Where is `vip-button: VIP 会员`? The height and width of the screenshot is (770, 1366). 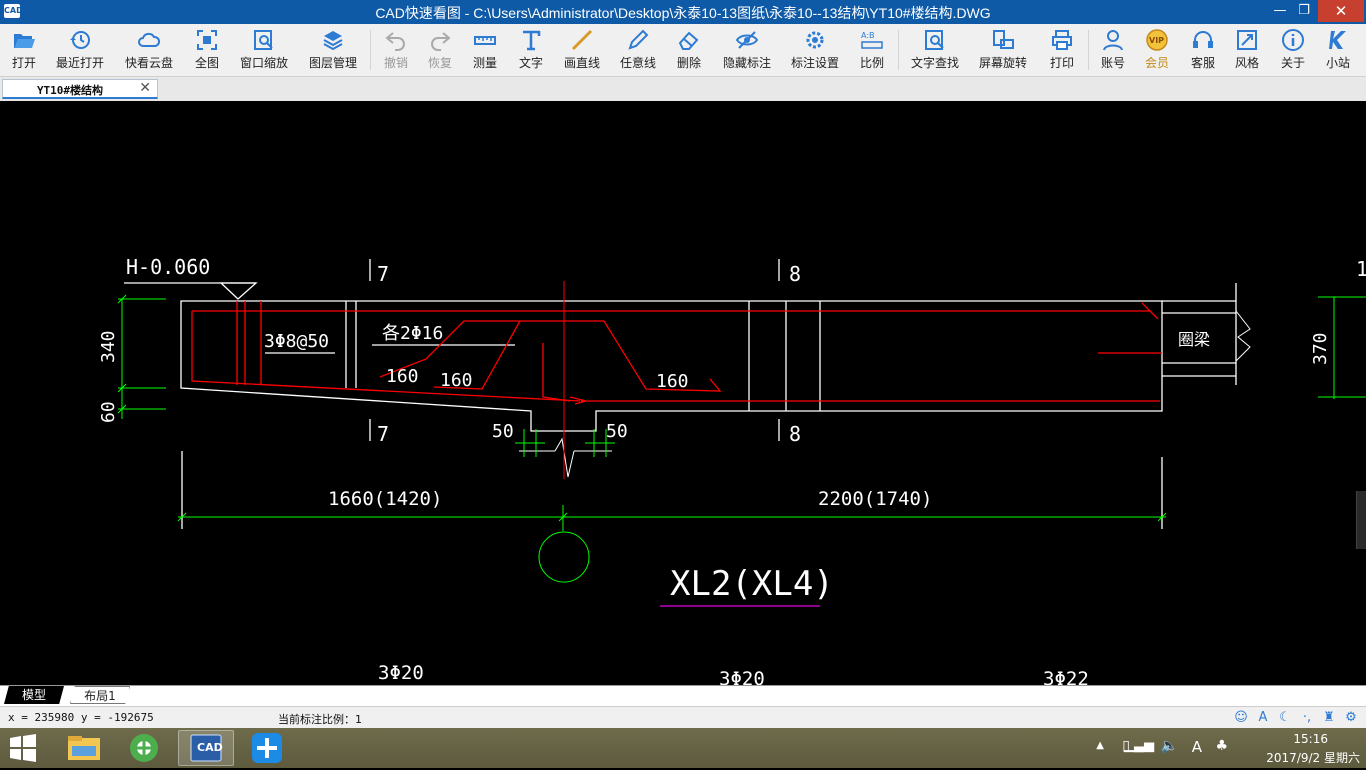
vip-button: VIP 会员 is located at coordinates (1157, 50).